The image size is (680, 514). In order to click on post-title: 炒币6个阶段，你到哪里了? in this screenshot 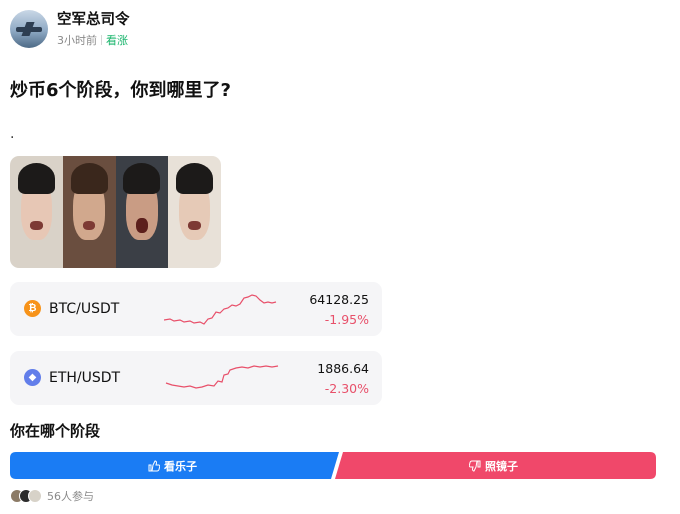, I will do `click(120, 90)`.